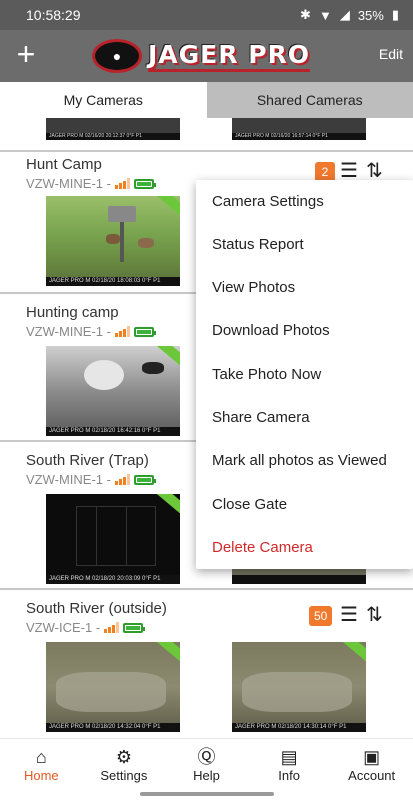 The height and width of the screenshot is (800, 413). What do you see at coordinates (117, 56) in the screenshot?
I see `boar-logo-icon: ●` at bounding box center [117, 56].